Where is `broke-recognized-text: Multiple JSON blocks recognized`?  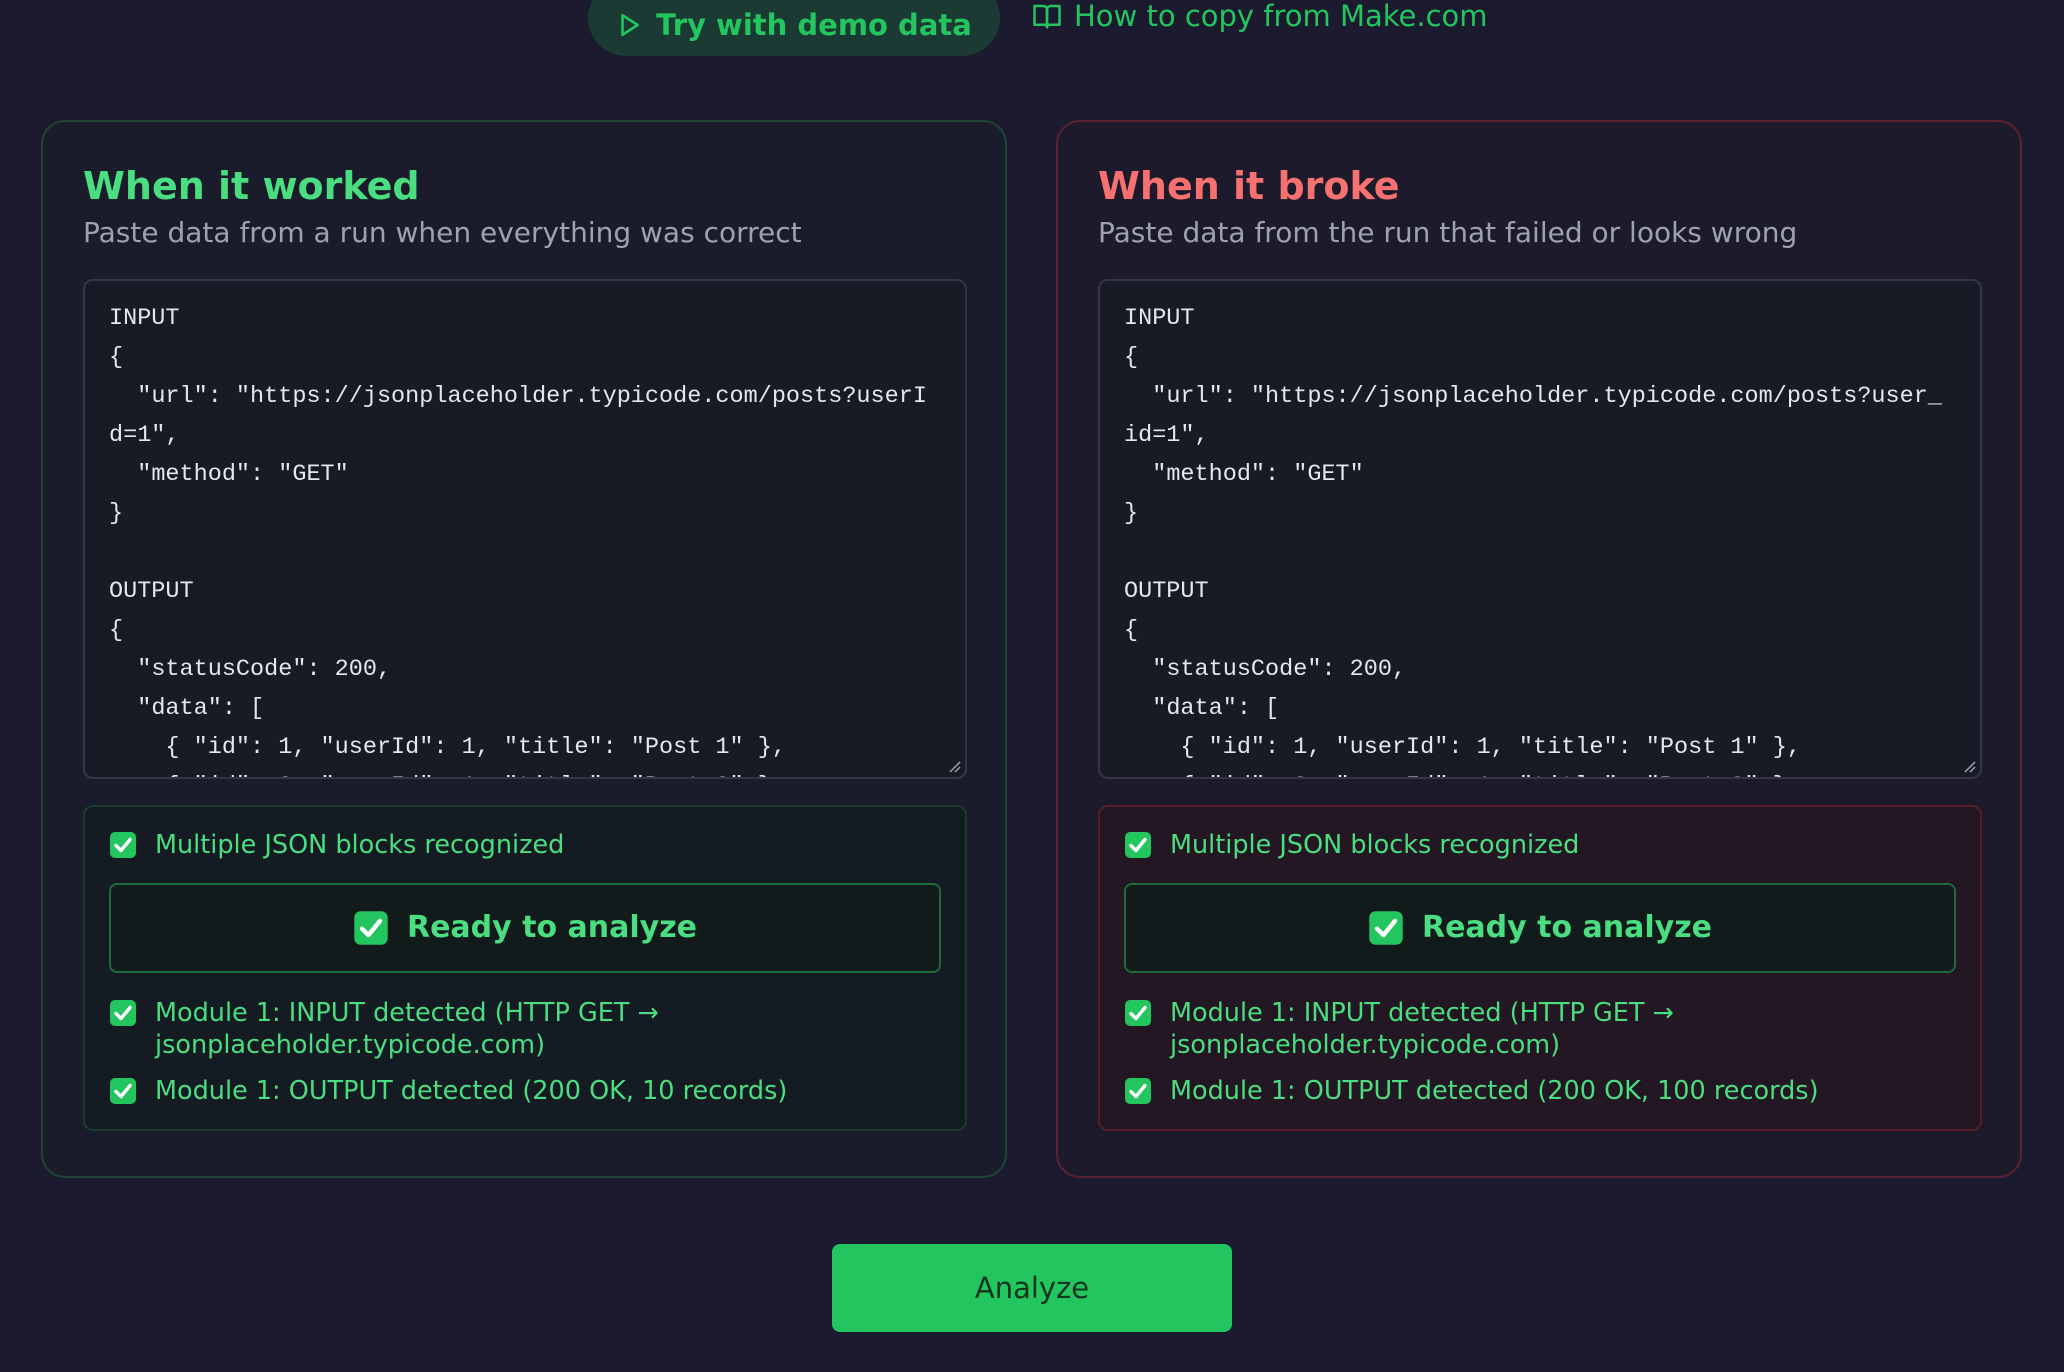 broke-recognized-text: Multiple JSON blocks recognized is located at coordinates (1375, 844).